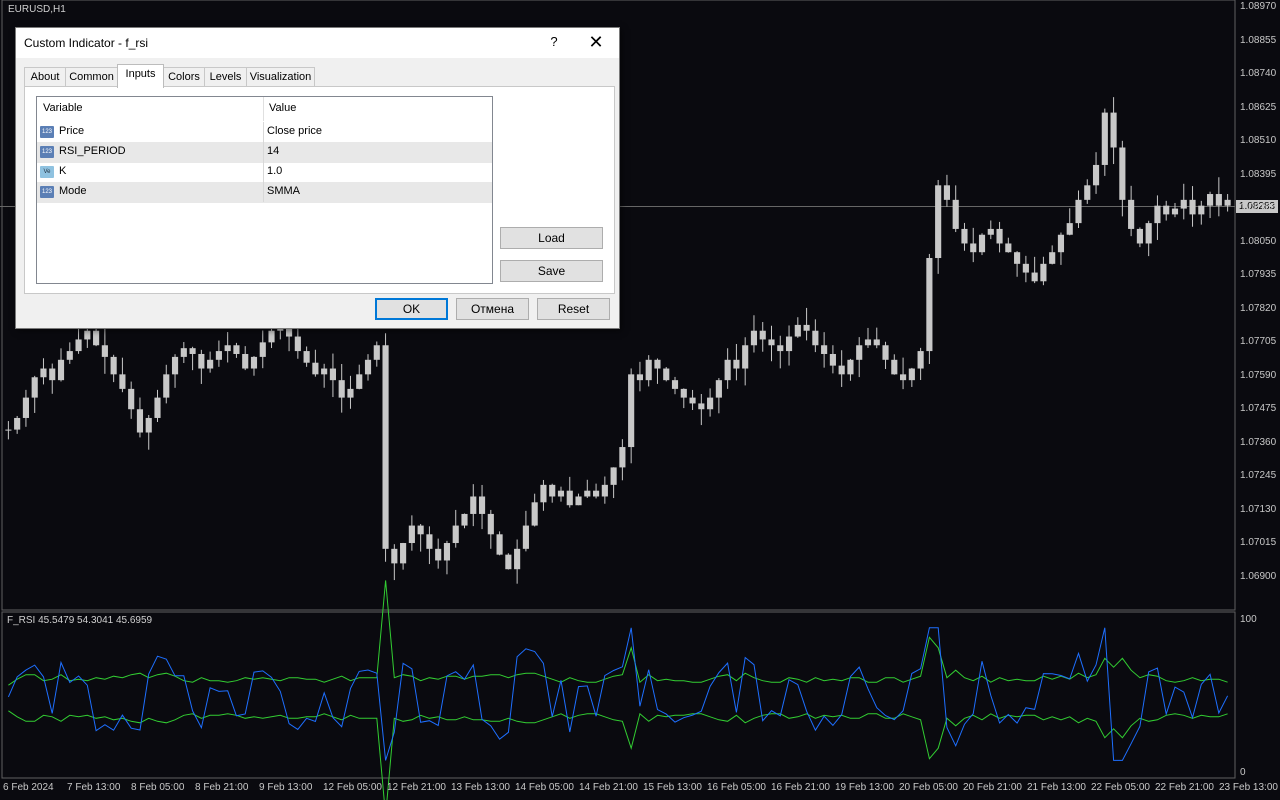 Image resolution: width=1280 pixels, height=800 pixels. I want to click on price-axis-label: 1.07130, so click(1258, 509).